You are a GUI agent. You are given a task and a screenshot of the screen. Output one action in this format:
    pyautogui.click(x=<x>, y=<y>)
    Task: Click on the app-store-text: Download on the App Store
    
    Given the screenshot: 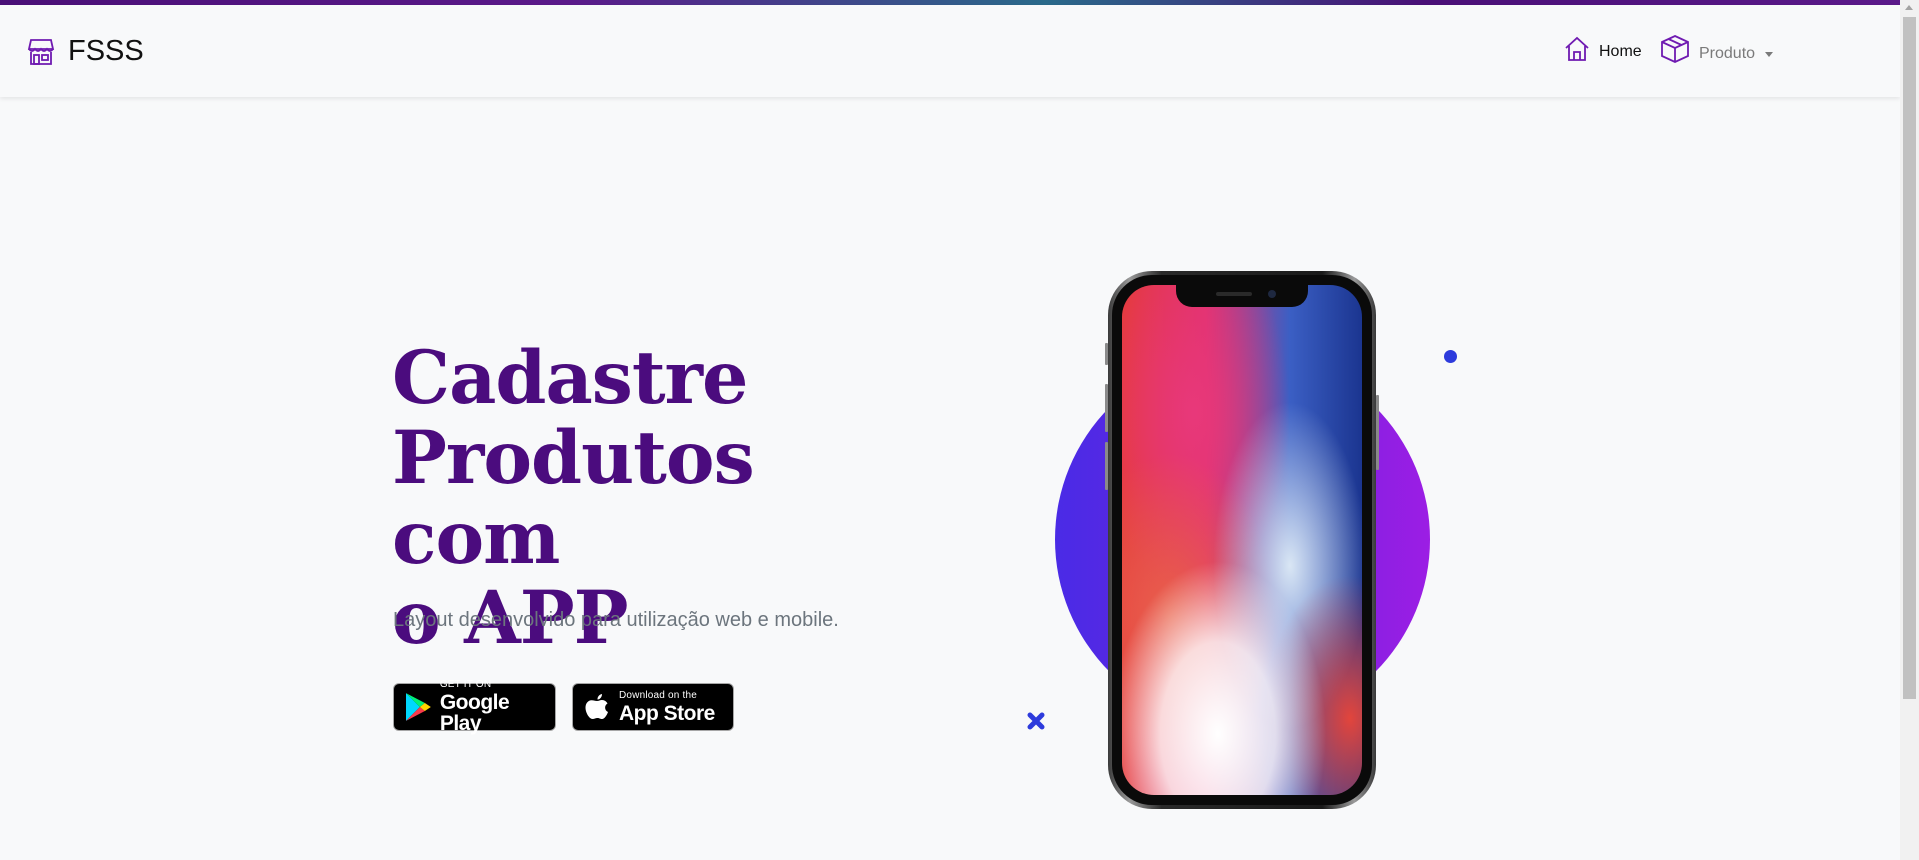 What is the action you would take?
    pyautogui.click(x=667, y=707)
    